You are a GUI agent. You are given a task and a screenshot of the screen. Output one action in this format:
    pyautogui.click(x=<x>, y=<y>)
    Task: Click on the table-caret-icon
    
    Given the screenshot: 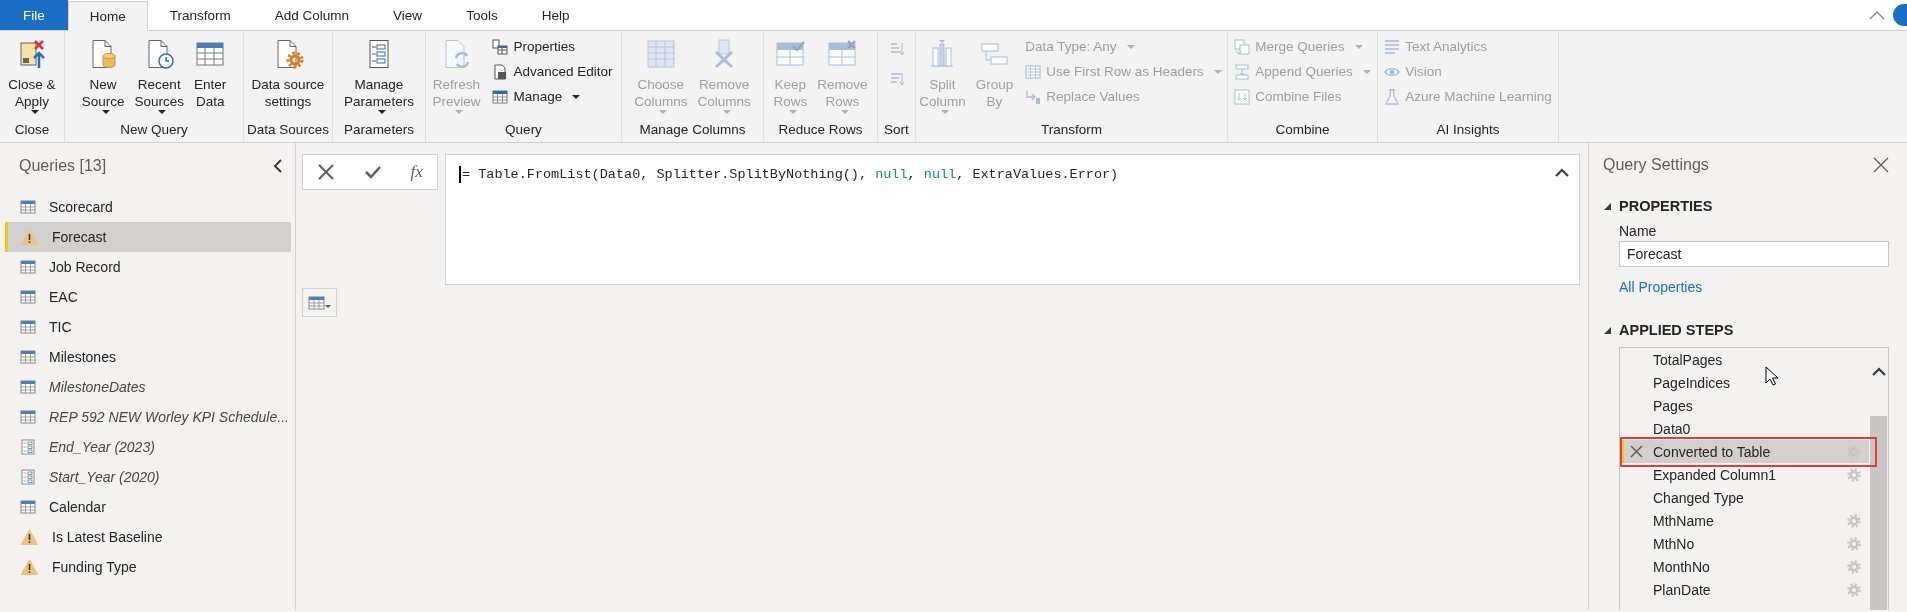 What is the action you would take?
    pyautogui.click(x=319, y=302)
    